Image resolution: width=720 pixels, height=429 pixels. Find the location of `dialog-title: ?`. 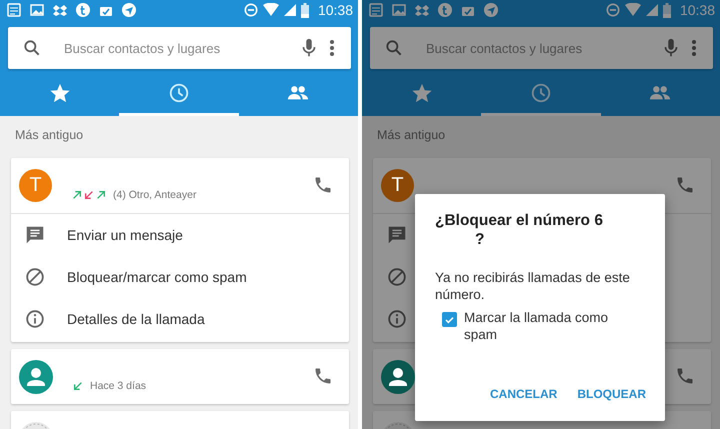

dialog-title: ? is located at coordinates (480, 239).